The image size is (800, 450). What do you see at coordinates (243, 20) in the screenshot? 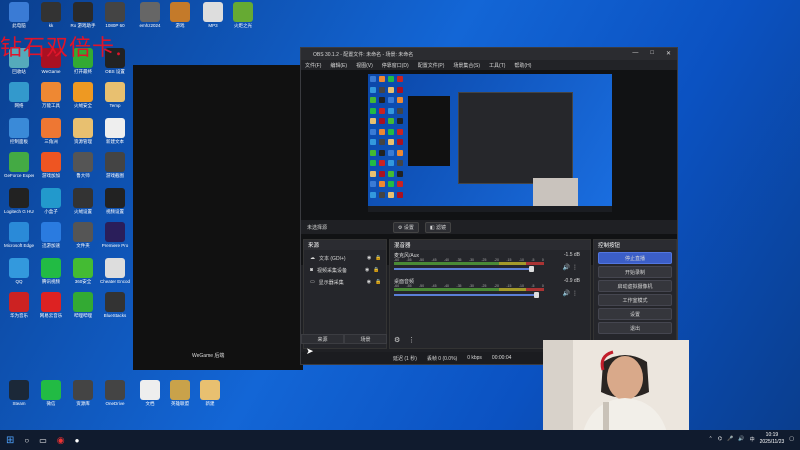
I see `desktop-icon: 火炬之光` at bounding box center [243, 20].